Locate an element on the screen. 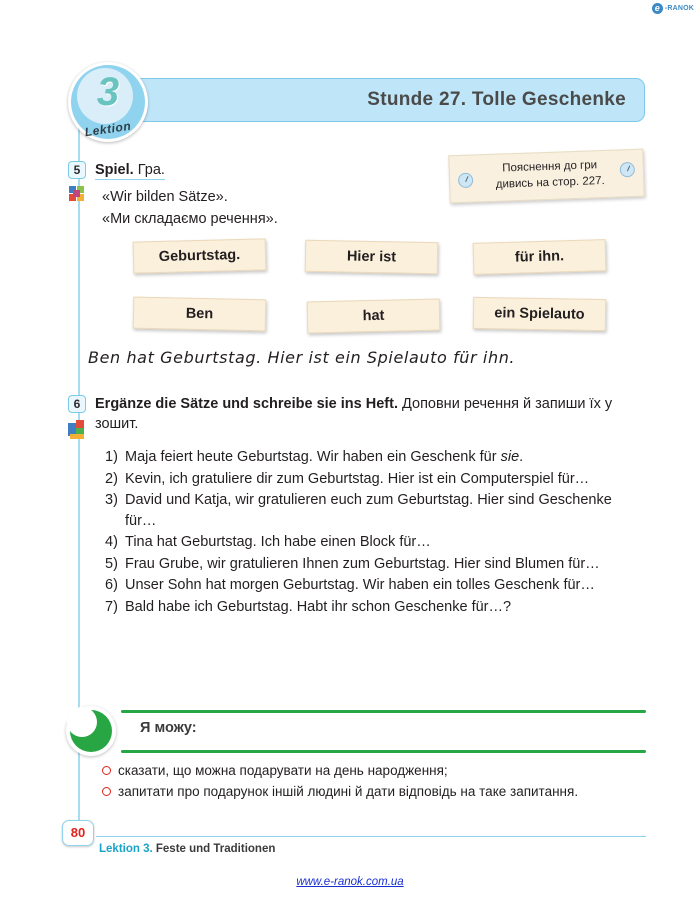 Image resolution: width=700 pixels, height=911 pixels. lesson-badge-number: 3 is located at coordinates (108, 92).